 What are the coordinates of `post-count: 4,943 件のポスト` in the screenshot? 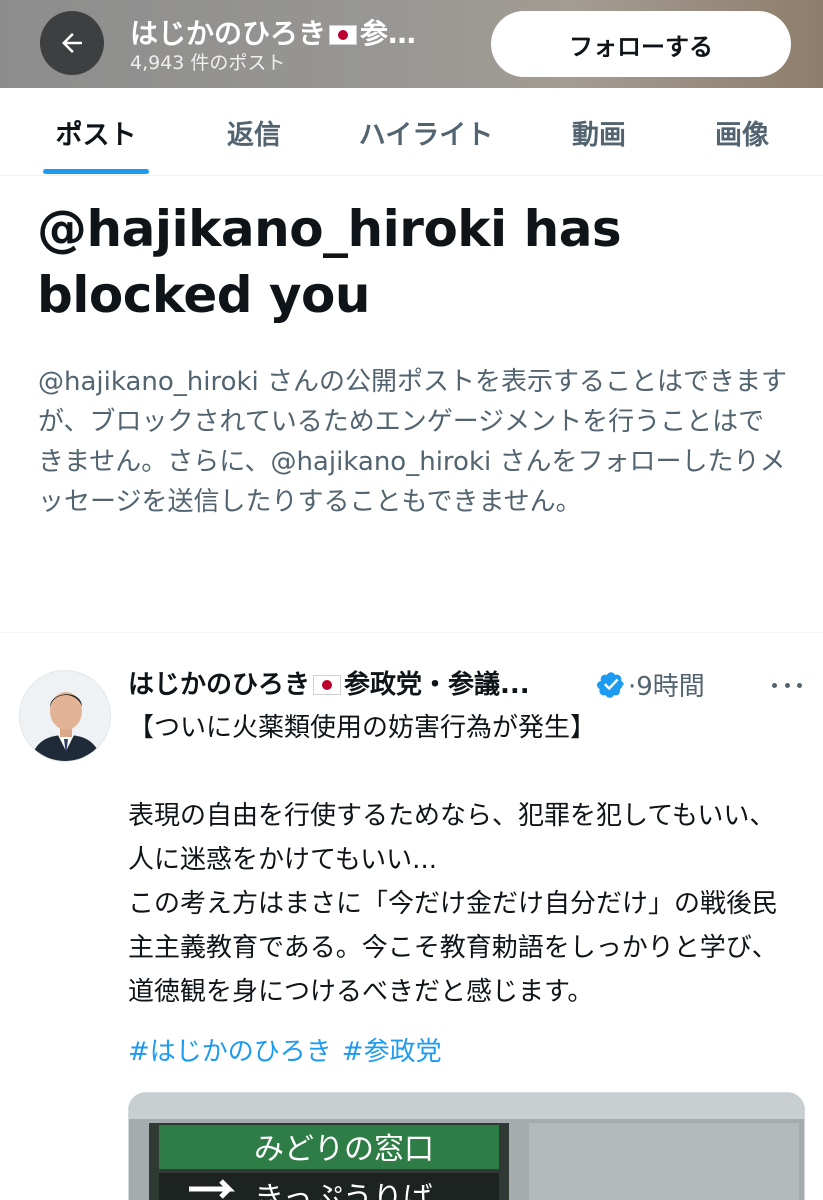 It's located at (208, 63).